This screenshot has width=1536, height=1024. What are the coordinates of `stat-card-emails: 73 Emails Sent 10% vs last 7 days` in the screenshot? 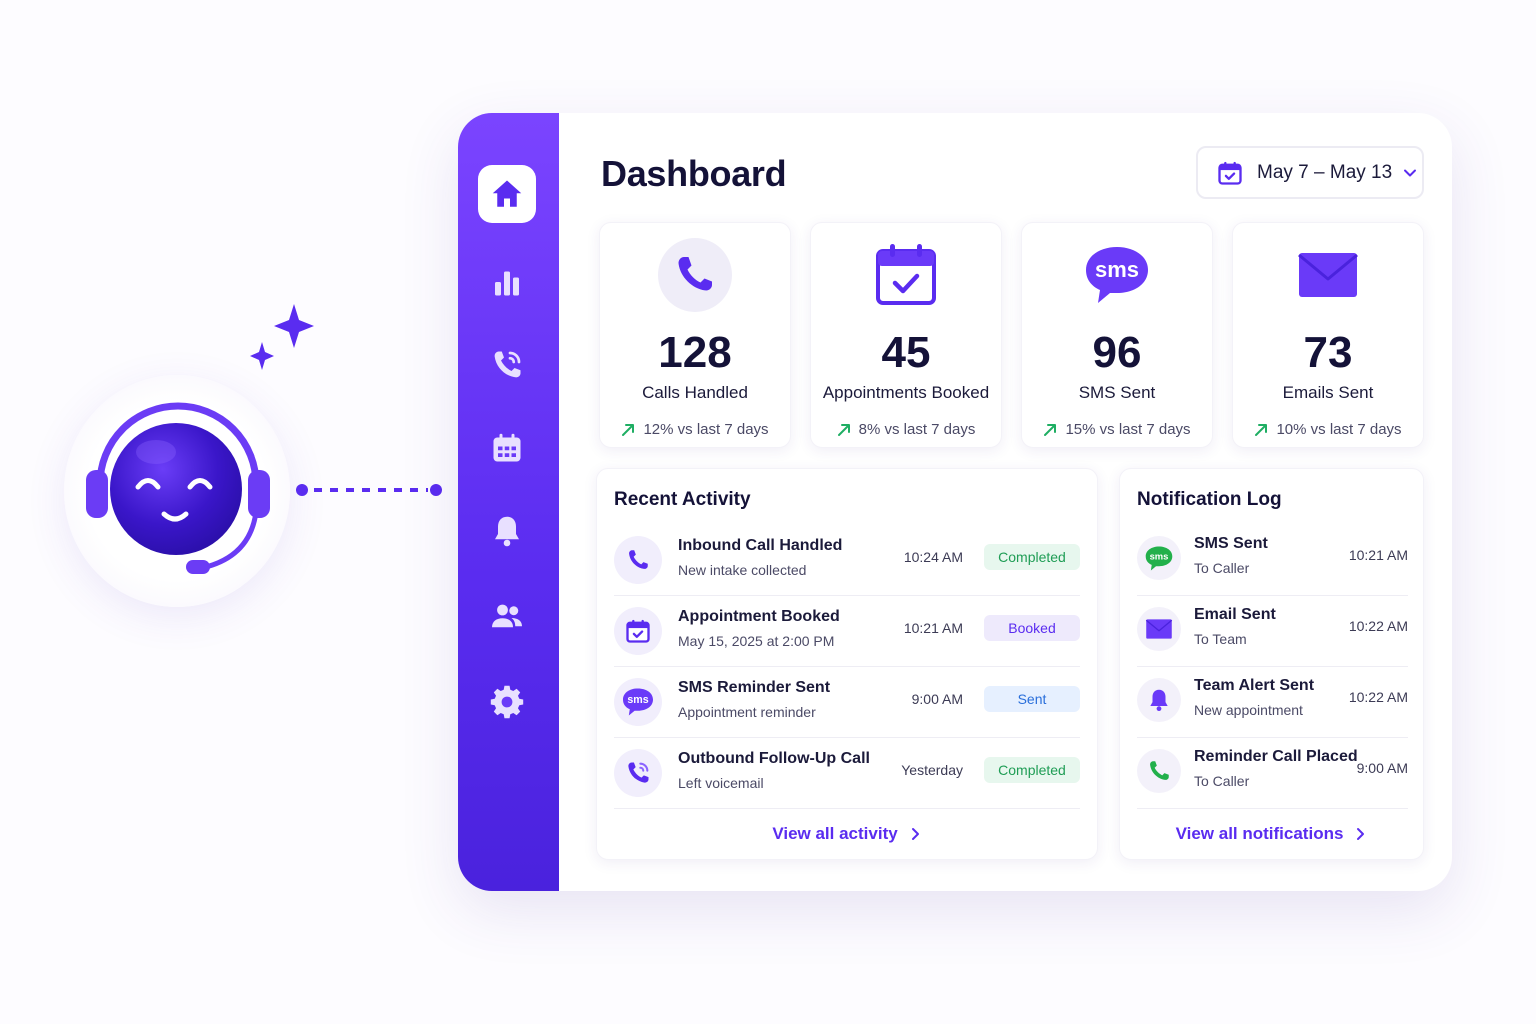 It's located at (1328, 335).